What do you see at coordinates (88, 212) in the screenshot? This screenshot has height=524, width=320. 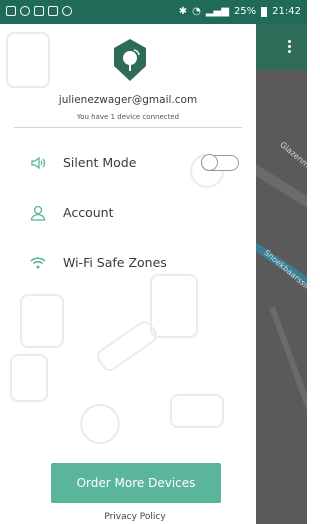 I see `menu-item-label: Account` at bounding box center [88, 212].